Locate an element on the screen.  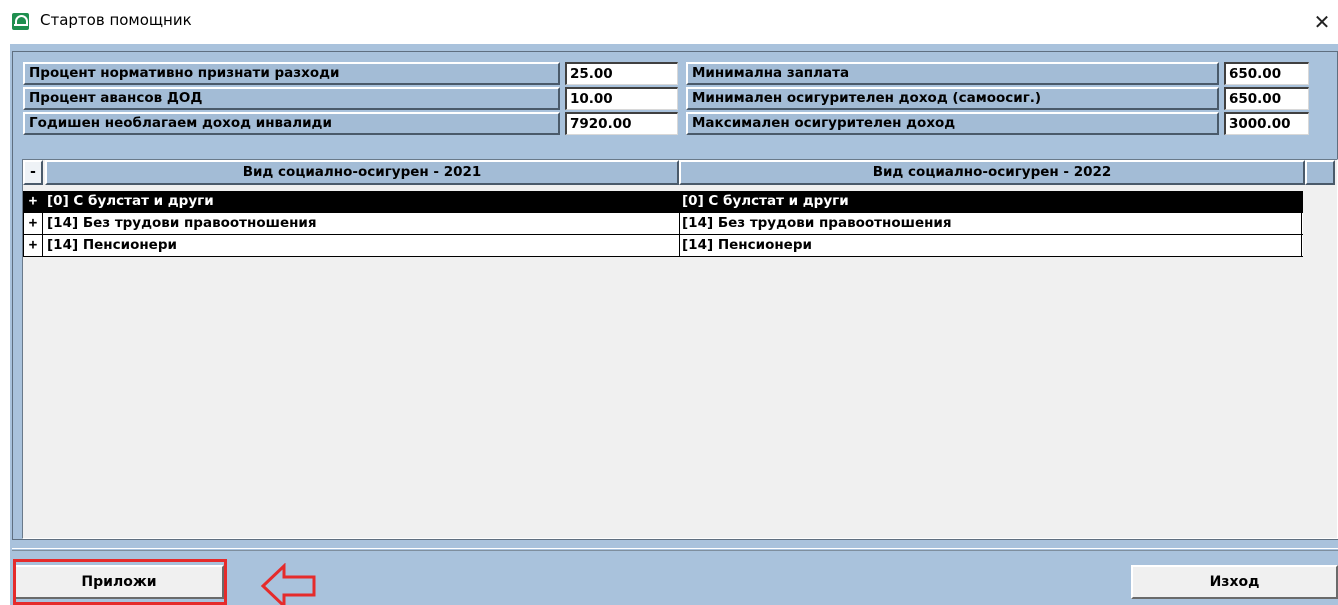
cell-type-2022: [0] С булстат и други is located at coordinates (990, 201).